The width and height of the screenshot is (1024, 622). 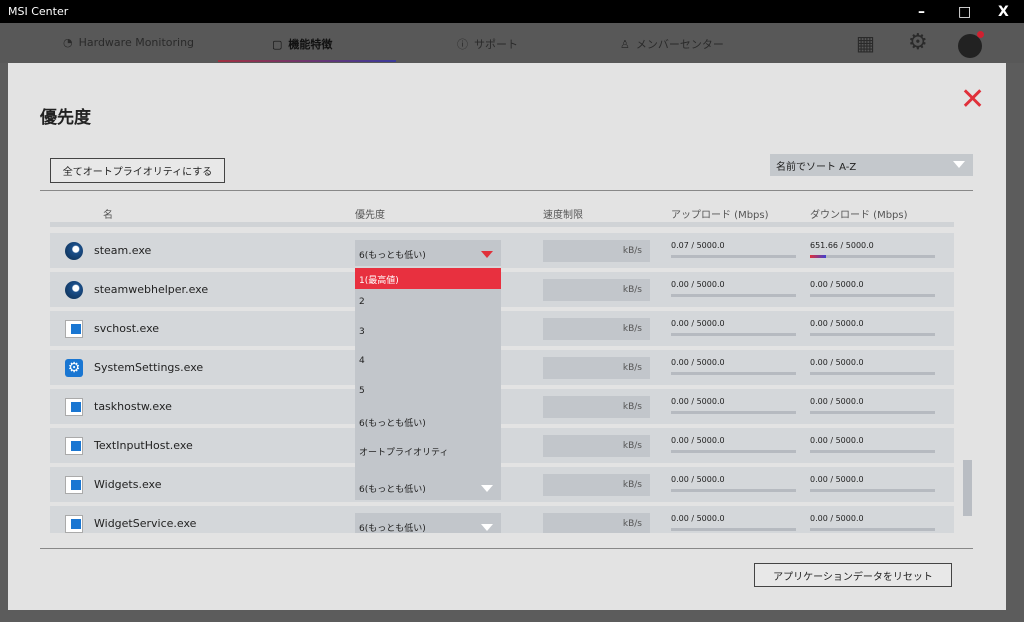 What do you see at coordinates (370, 215) in the screenshot?
I see `col-priority: 優先度` at bounding box center [370, 215].